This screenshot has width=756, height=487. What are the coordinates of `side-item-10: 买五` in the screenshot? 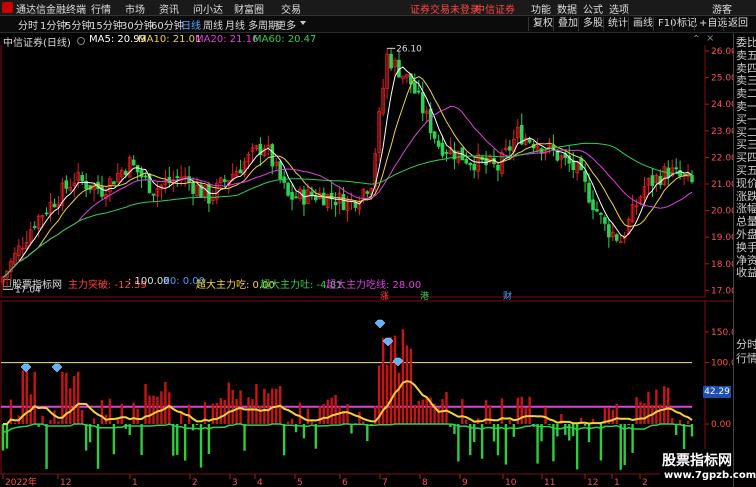 It's located at (746, 170).